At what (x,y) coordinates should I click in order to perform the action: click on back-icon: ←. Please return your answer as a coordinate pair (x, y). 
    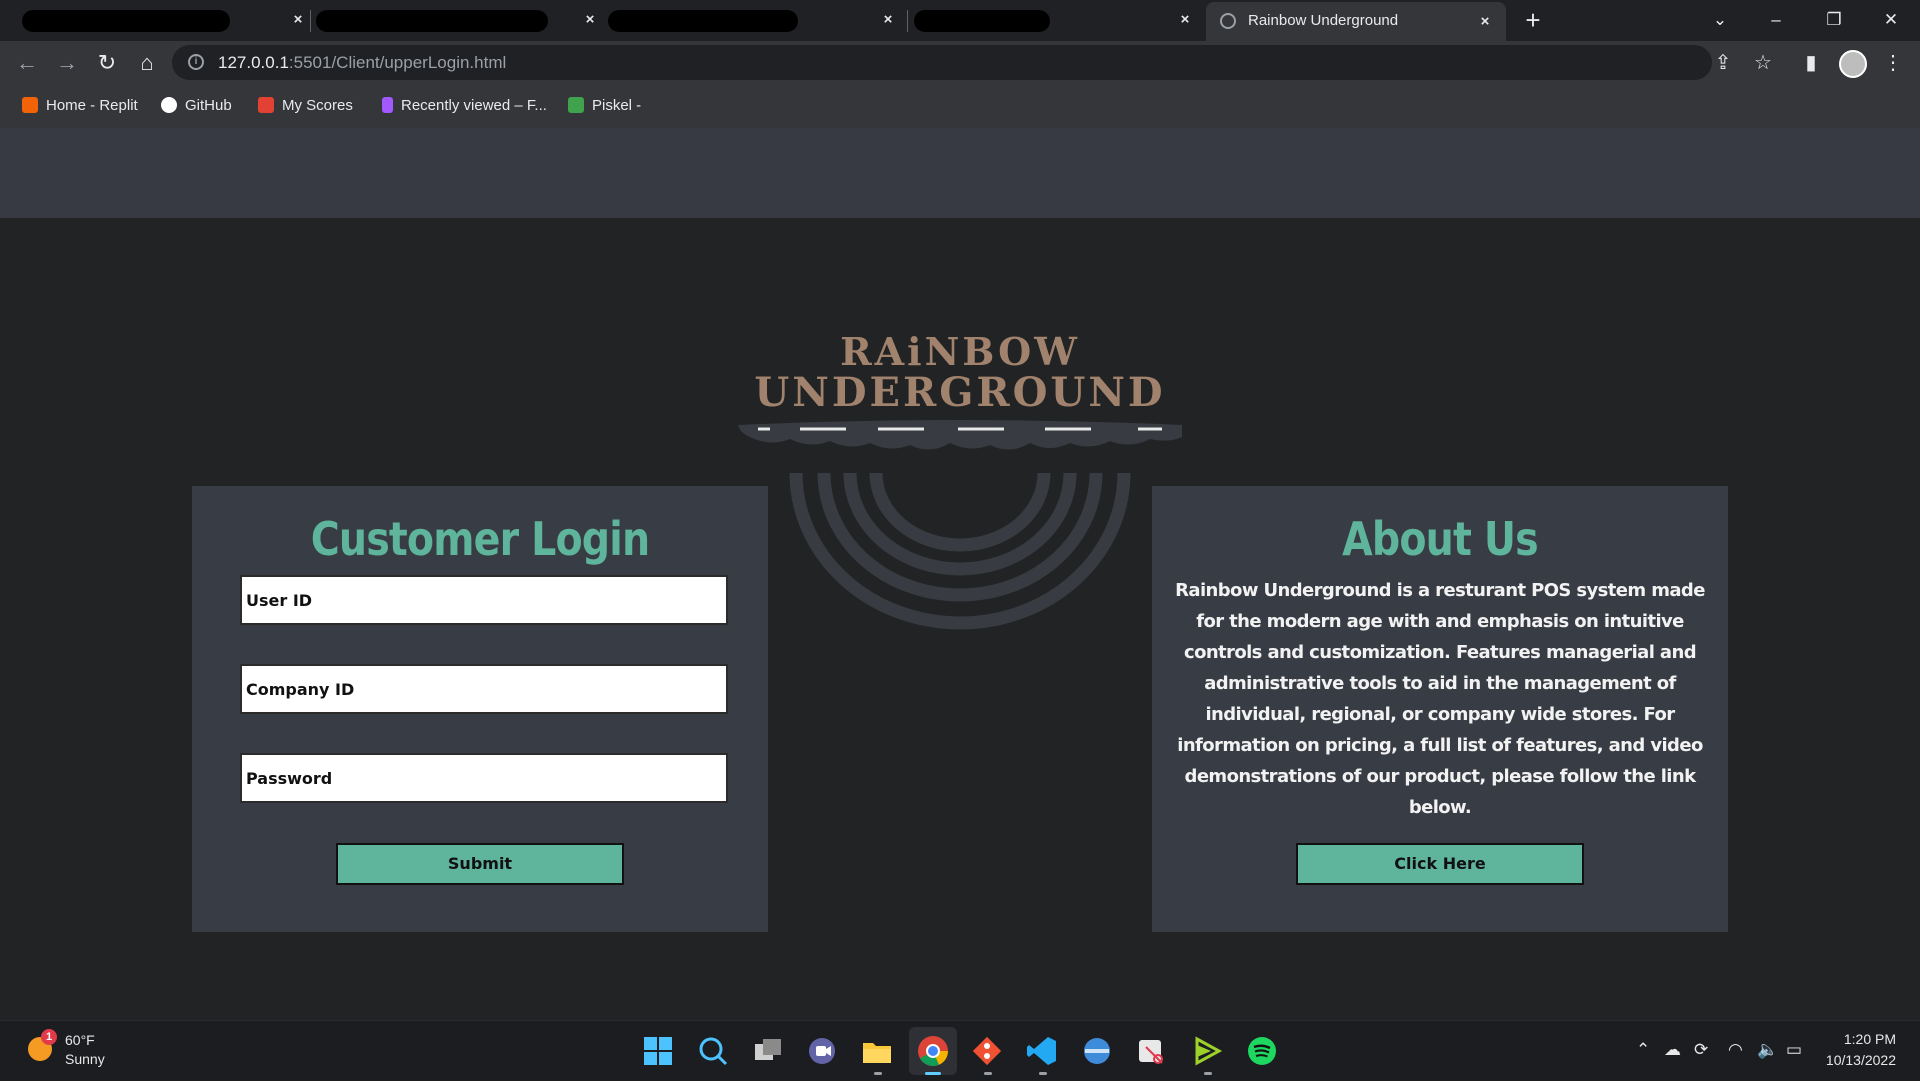
    Looking at the image, I should click on (27, 63).